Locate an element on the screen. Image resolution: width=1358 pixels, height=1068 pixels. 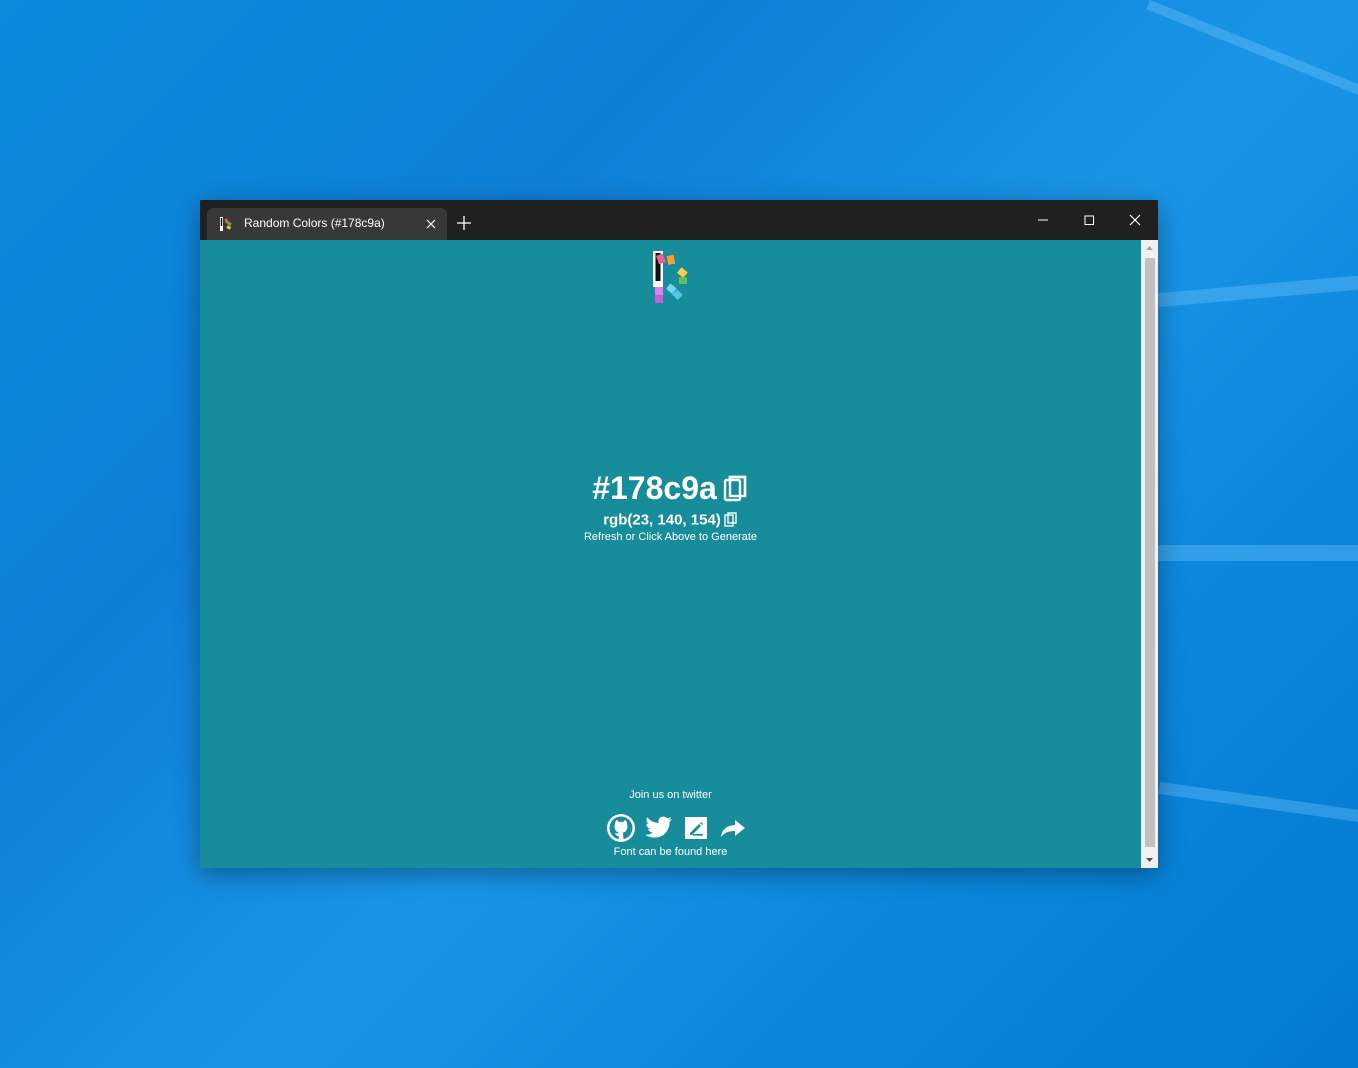
share-icon is located at coordinates (733, 828).